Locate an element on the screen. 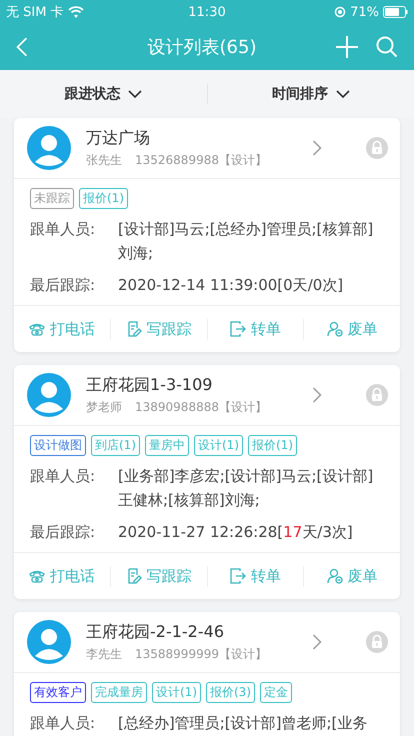 The width and height of the screenshot is (414, 736). status-tag: 报价(3) is located at coordinates (230, 692).